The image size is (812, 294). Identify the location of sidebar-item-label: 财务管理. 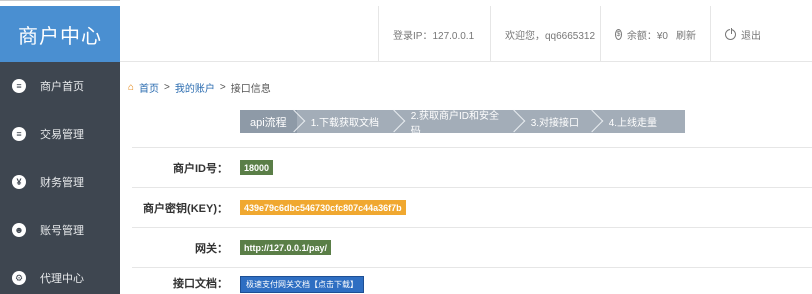
(62, 183).